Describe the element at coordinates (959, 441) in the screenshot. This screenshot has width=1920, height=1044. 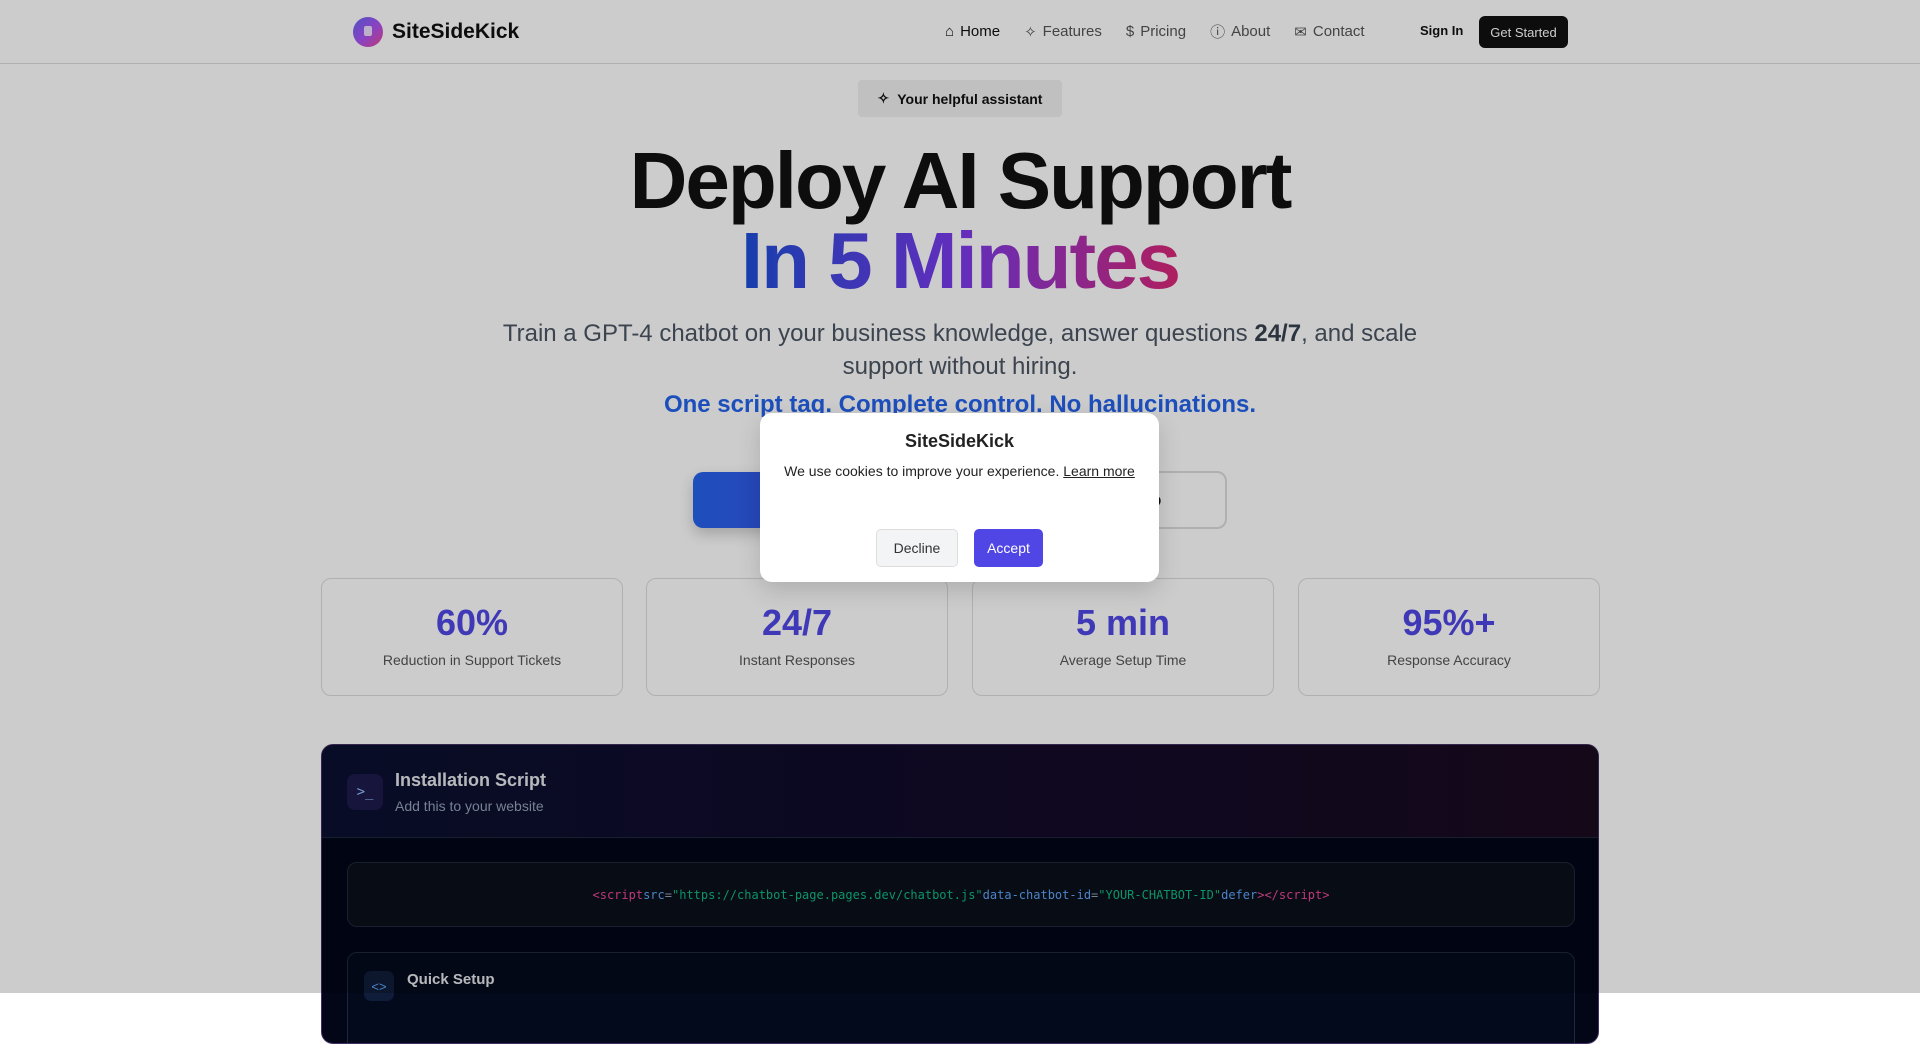
I see `cookie-title: SiteSideKick` at that location.